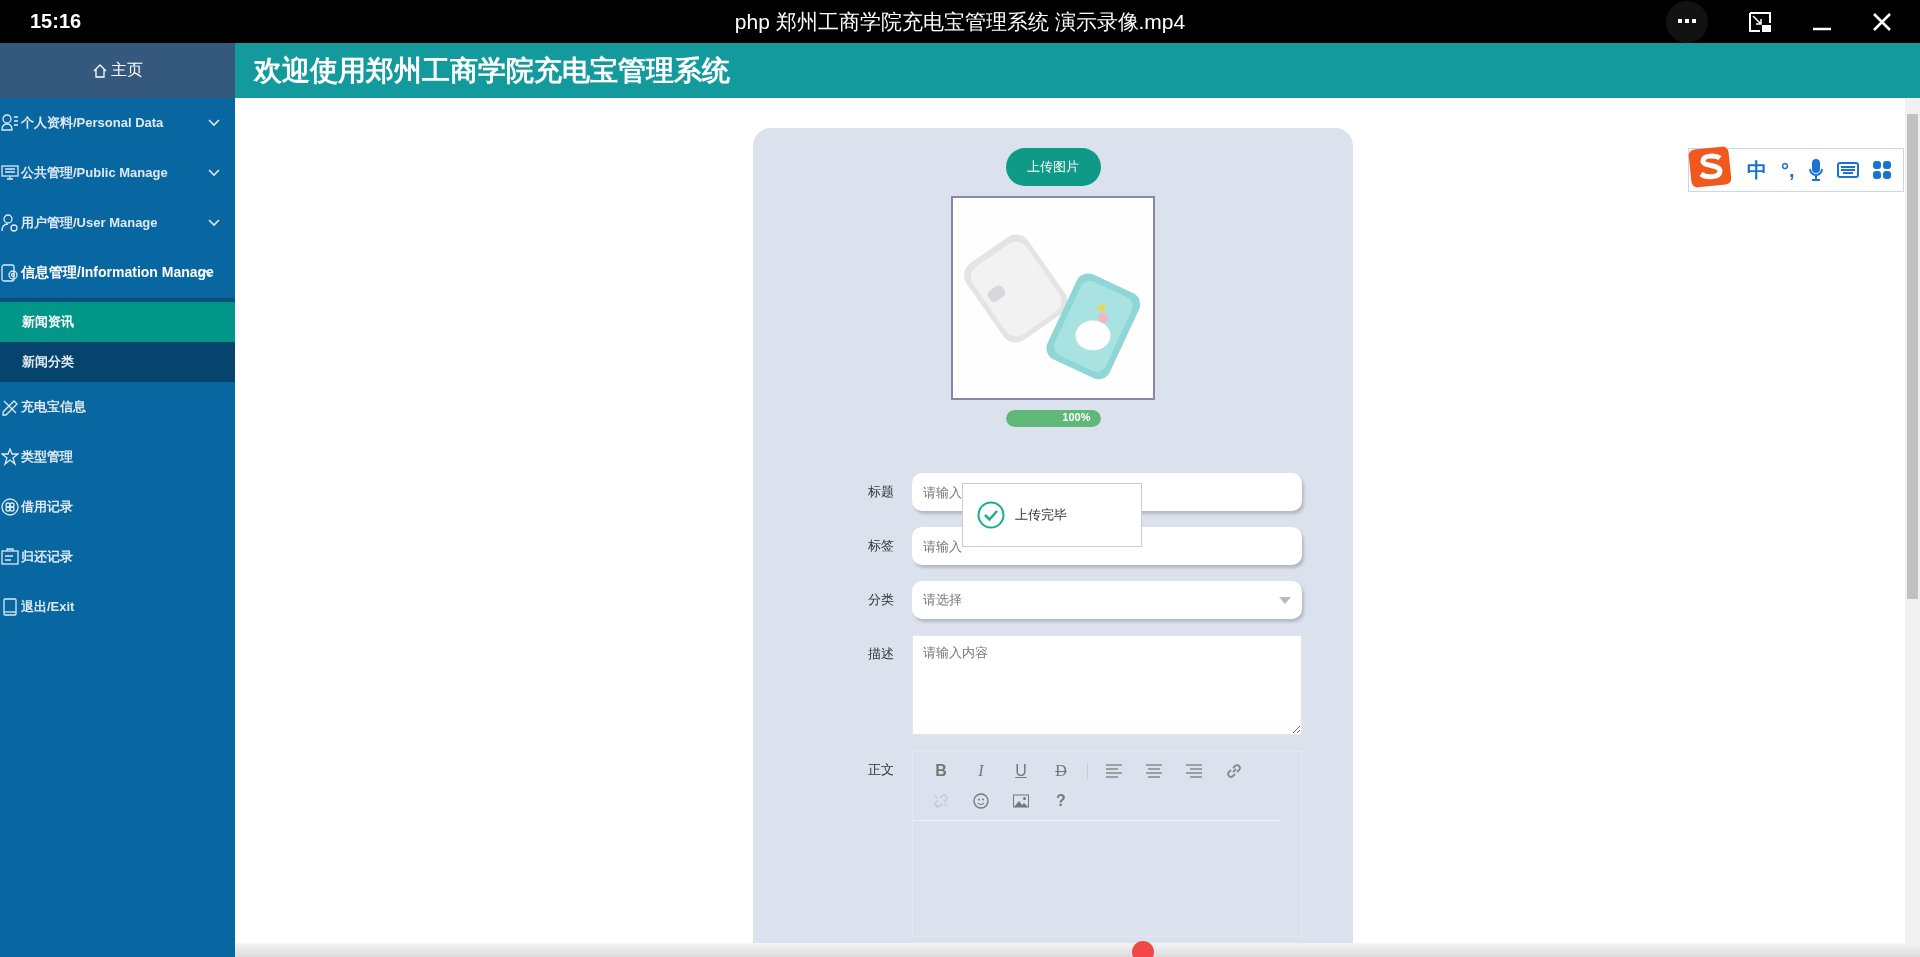 This screenshot has height=957, width=1920. I want to click on more-button, so click(1687, 21).